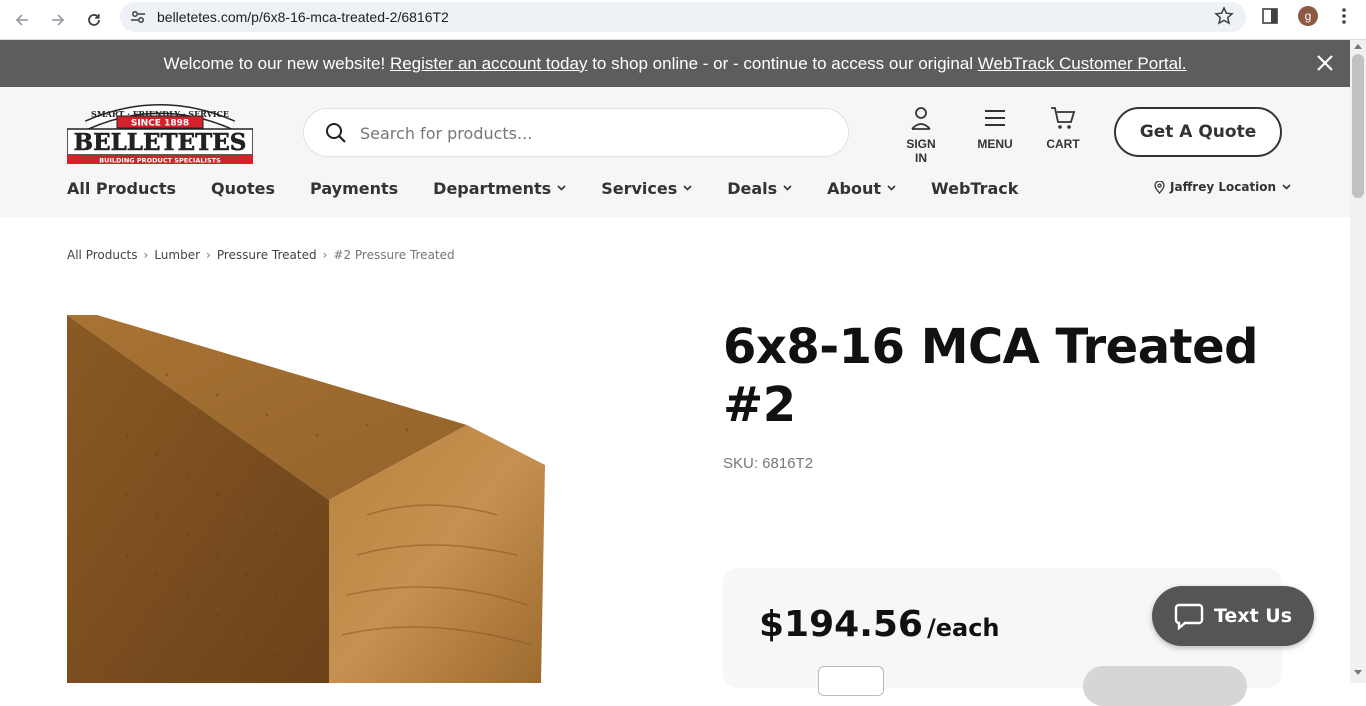  I want to click on menu-label: MENU, so click(995, 144).